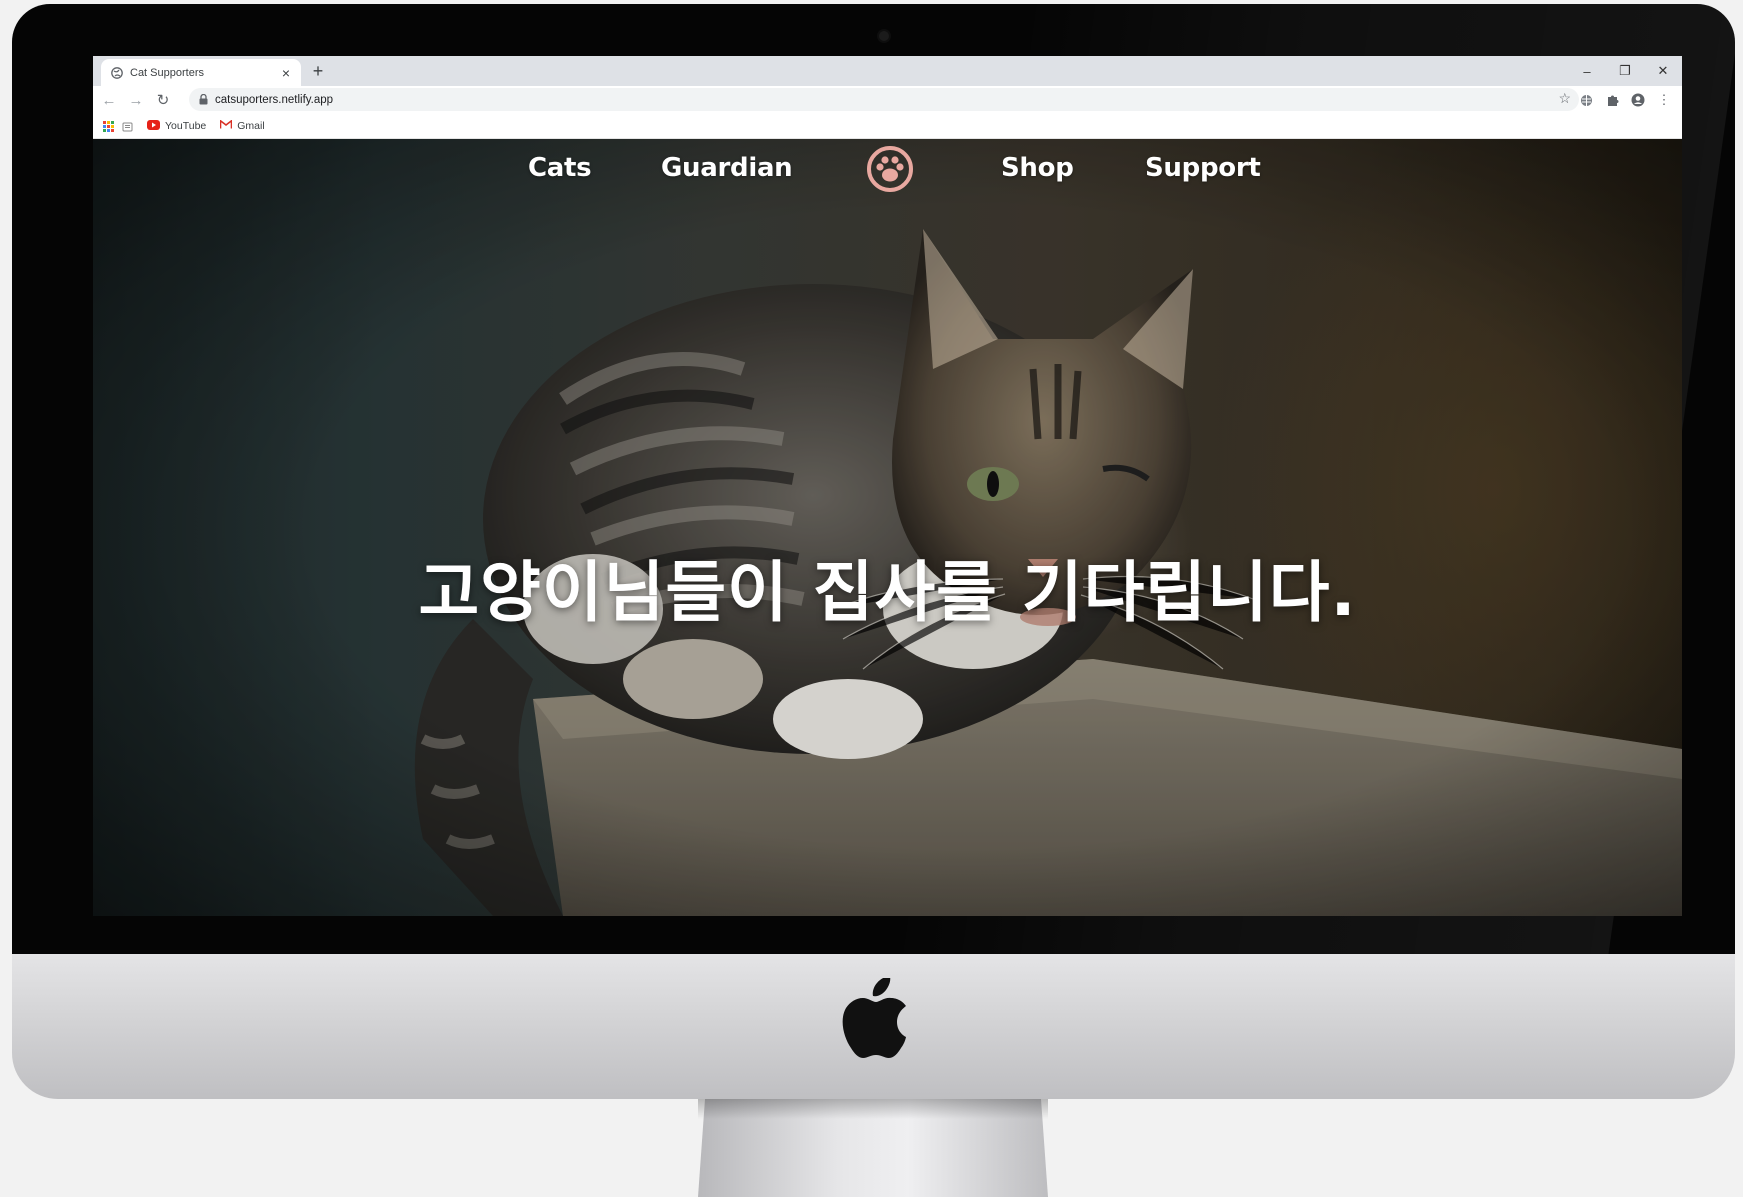  I want to click on browser-toolbar: ← → ↻ catsuporters.netlify.app ☆ ⋮, so click(887, 100).